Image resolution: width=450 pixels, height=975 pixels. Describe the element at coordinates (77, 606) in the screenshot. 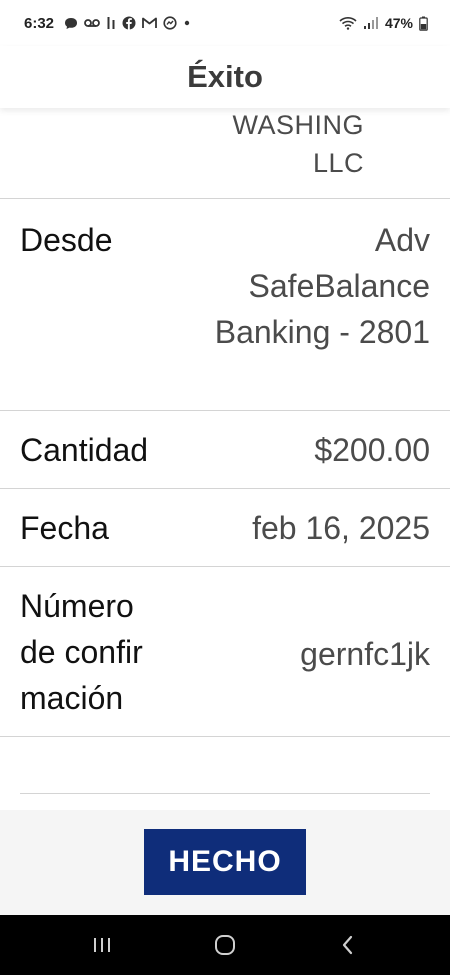

I see `confirmation-label-line-1: Número` at that location.